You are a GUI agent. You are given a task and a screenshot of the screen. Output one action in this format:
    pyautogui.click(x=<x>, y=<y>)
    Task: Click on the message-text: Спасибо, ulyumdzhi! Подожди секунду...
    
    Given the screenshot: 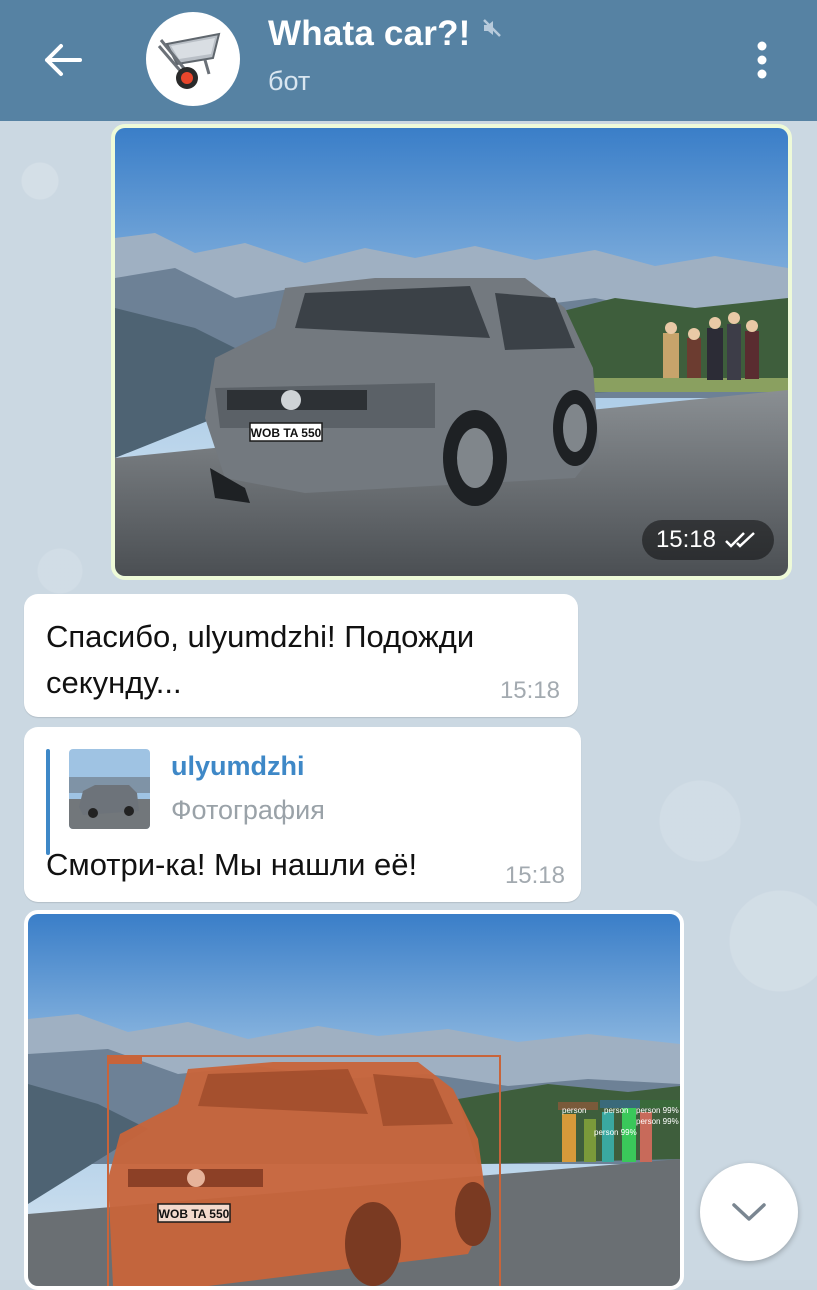 What is the action you would take?
    pyautogui.click(x=260, y=659)
    